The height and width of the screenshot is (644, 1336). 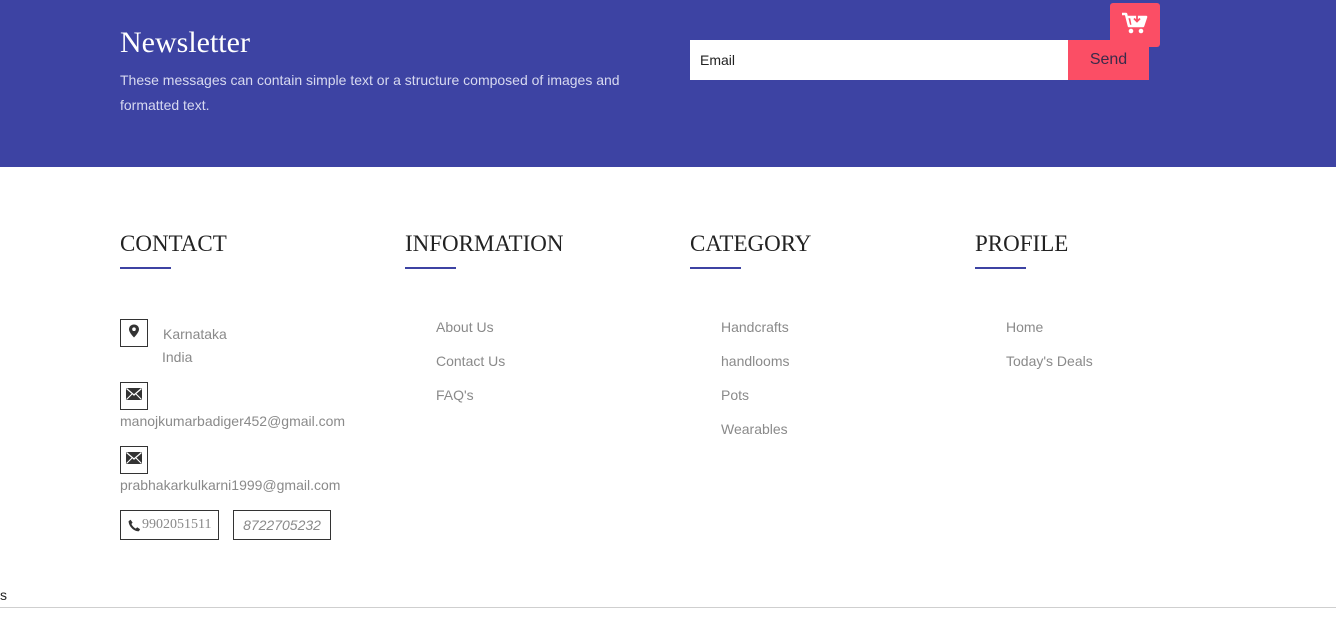 What do you see at coordinates (1022, 243) in the screenshot?
I see `profile-title: PROFILE` at bounding box center [1022, 243].